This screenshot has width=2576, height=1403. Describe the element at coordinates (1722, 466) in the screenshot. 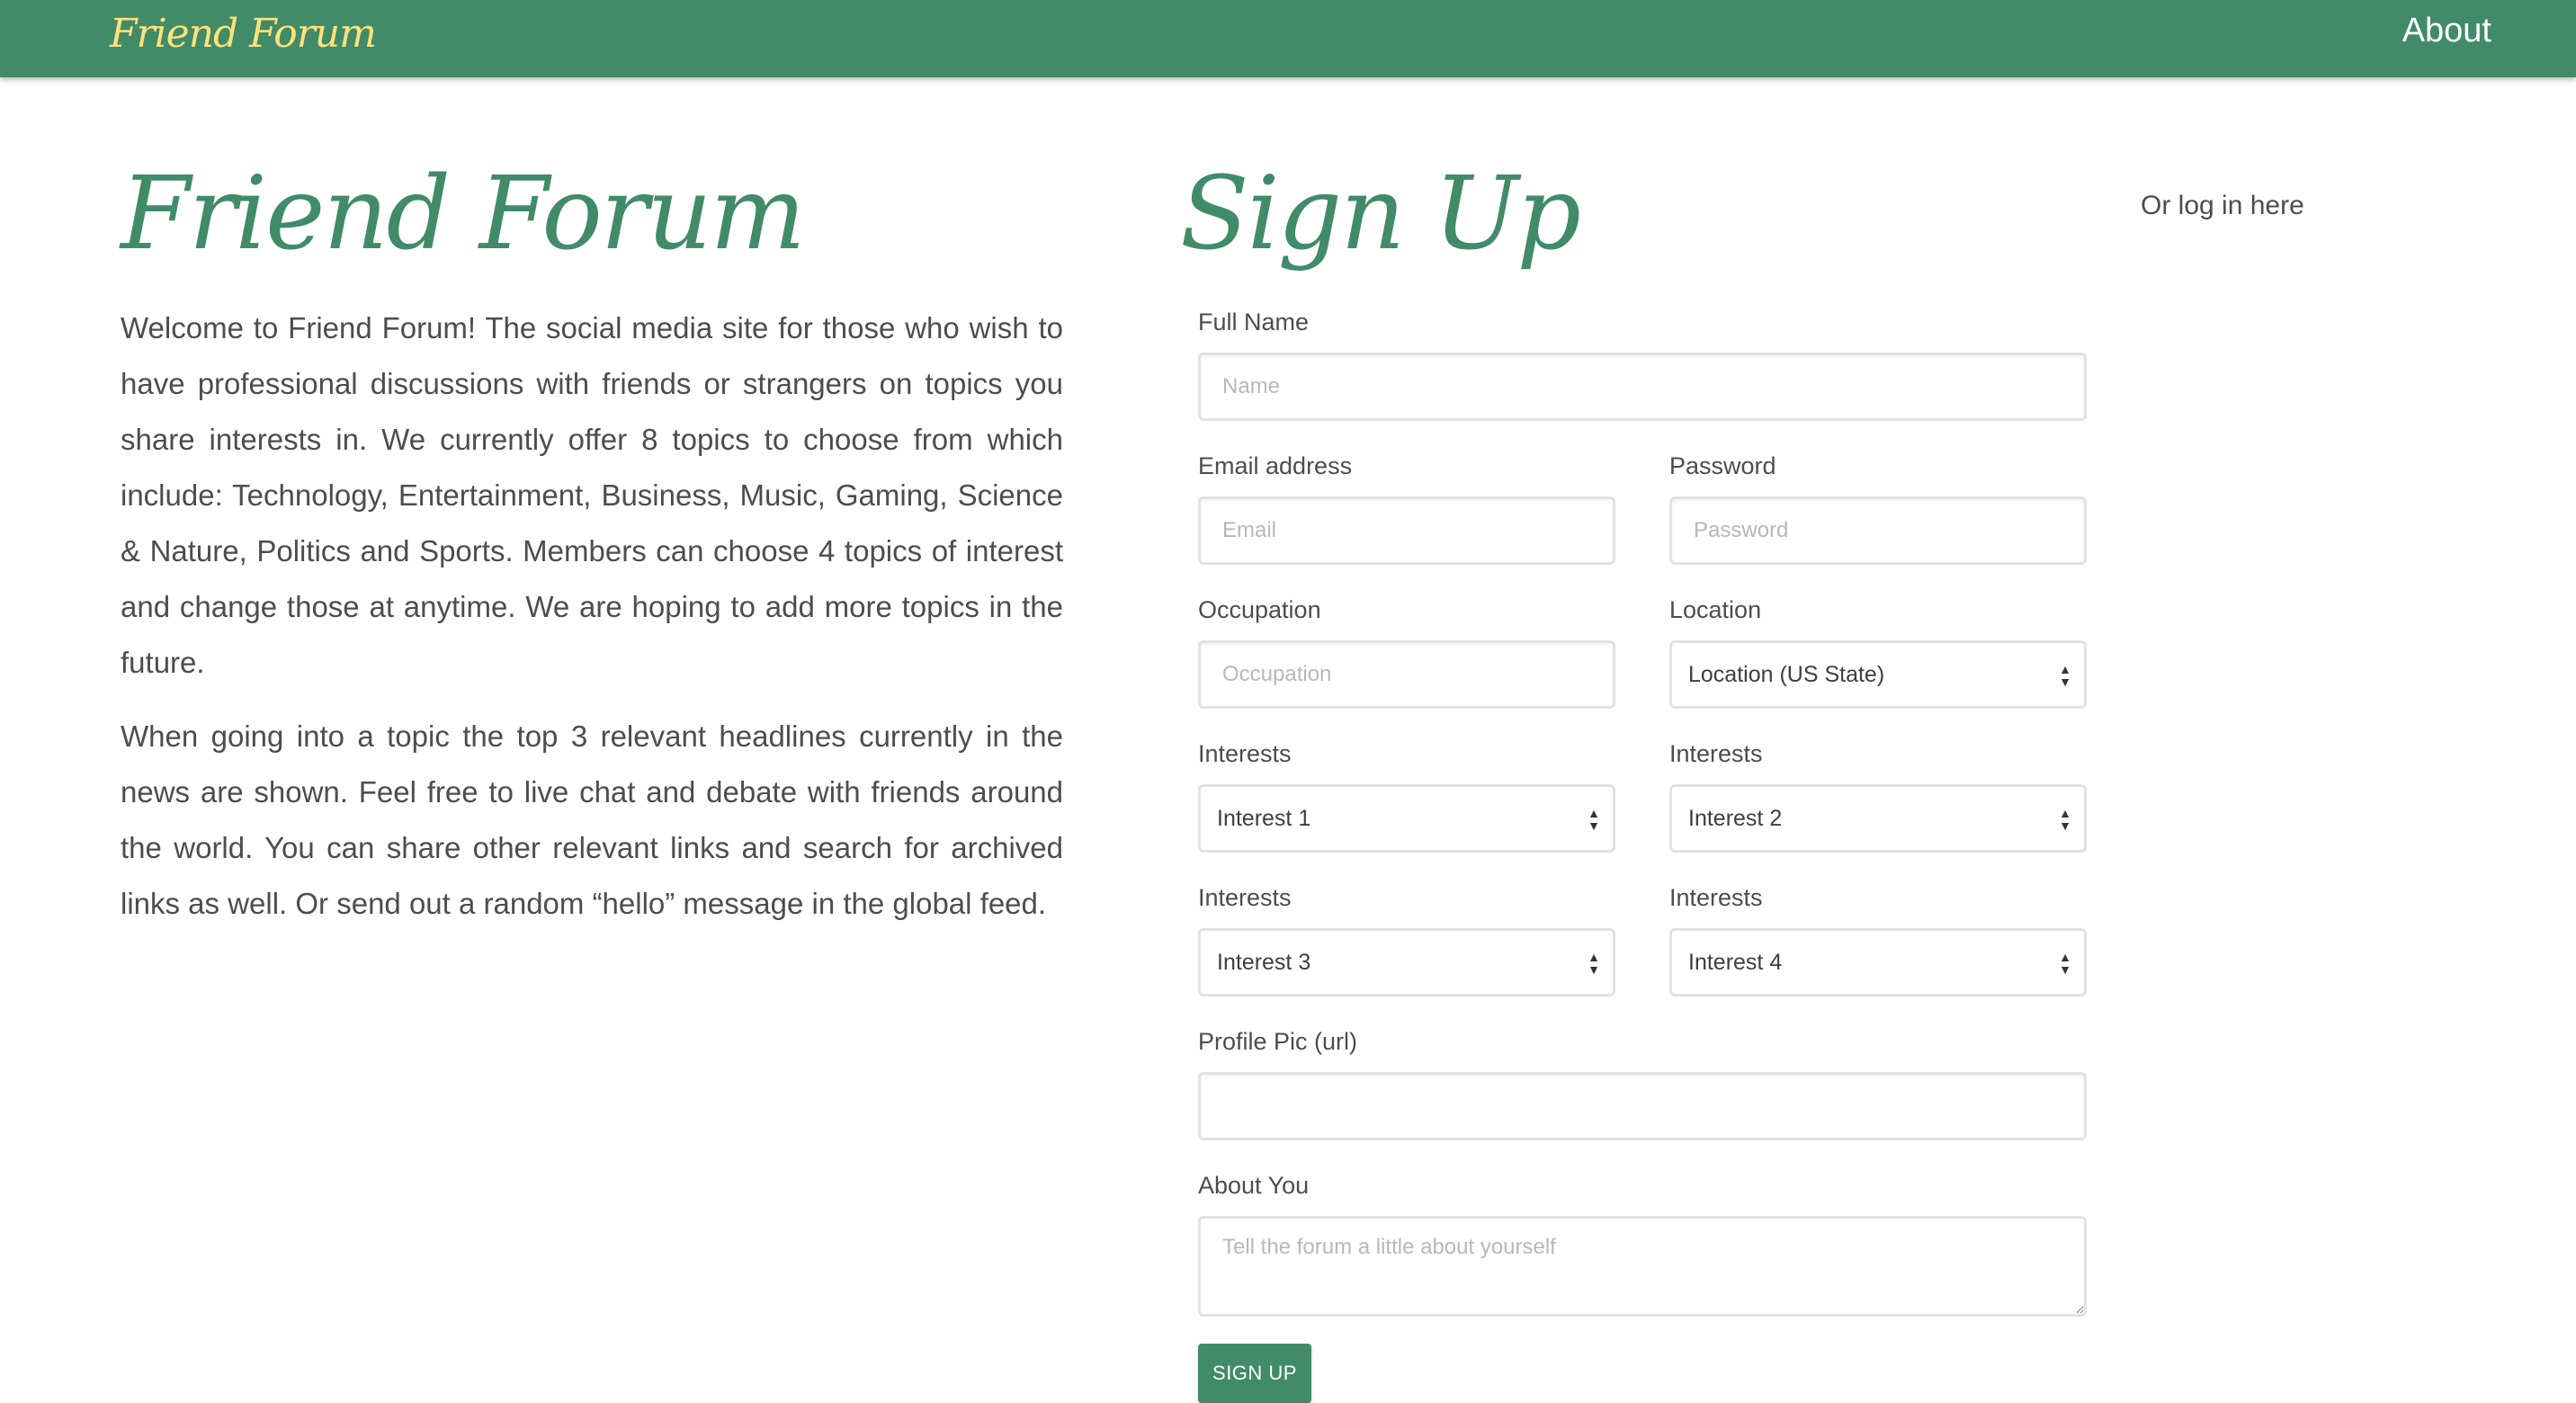

I see `password-label: Password` at that location.